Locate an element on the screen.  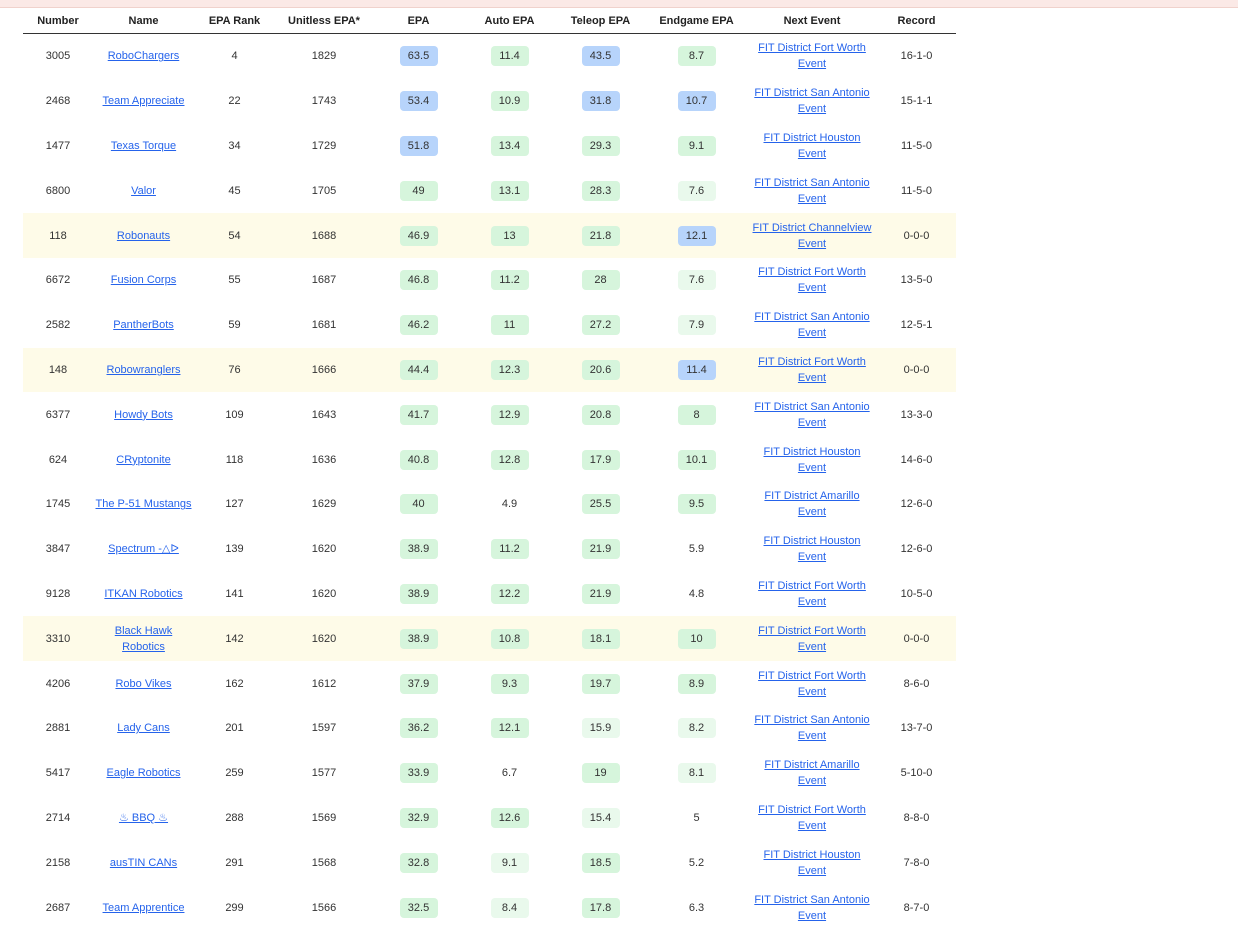
teleop-epa-cell: 28 is located at coordinates (600, 280).